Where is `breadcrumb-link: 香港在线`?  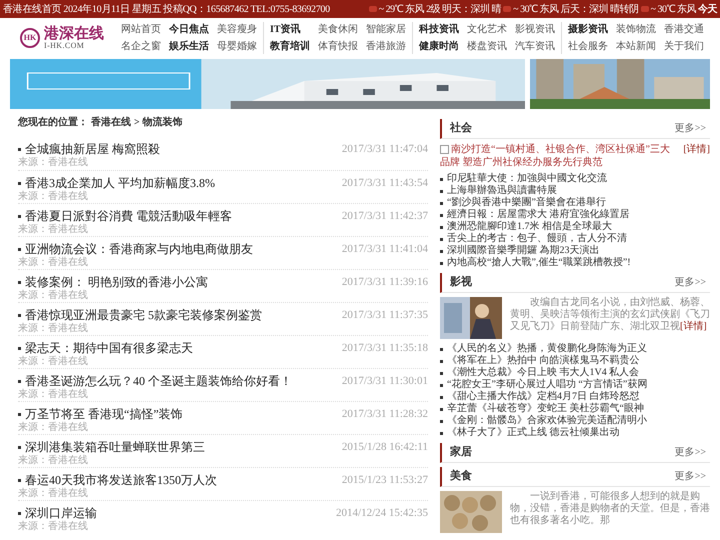 breadcrumb-link: 香港在线 is located at coordinates (111, 122).